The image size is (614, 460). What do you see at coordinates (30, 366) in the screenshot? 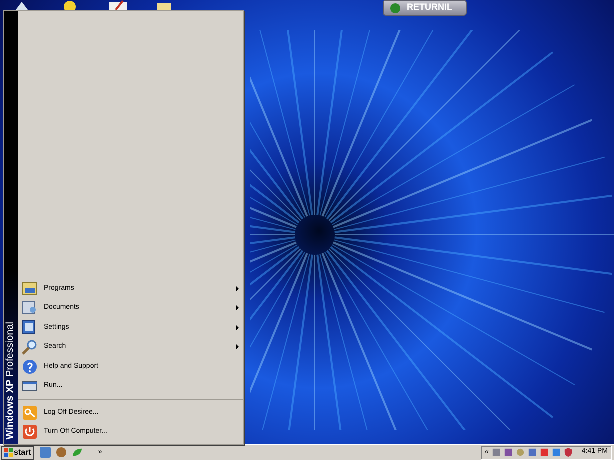
I see `help-icon` at bounding box center [30, 366].